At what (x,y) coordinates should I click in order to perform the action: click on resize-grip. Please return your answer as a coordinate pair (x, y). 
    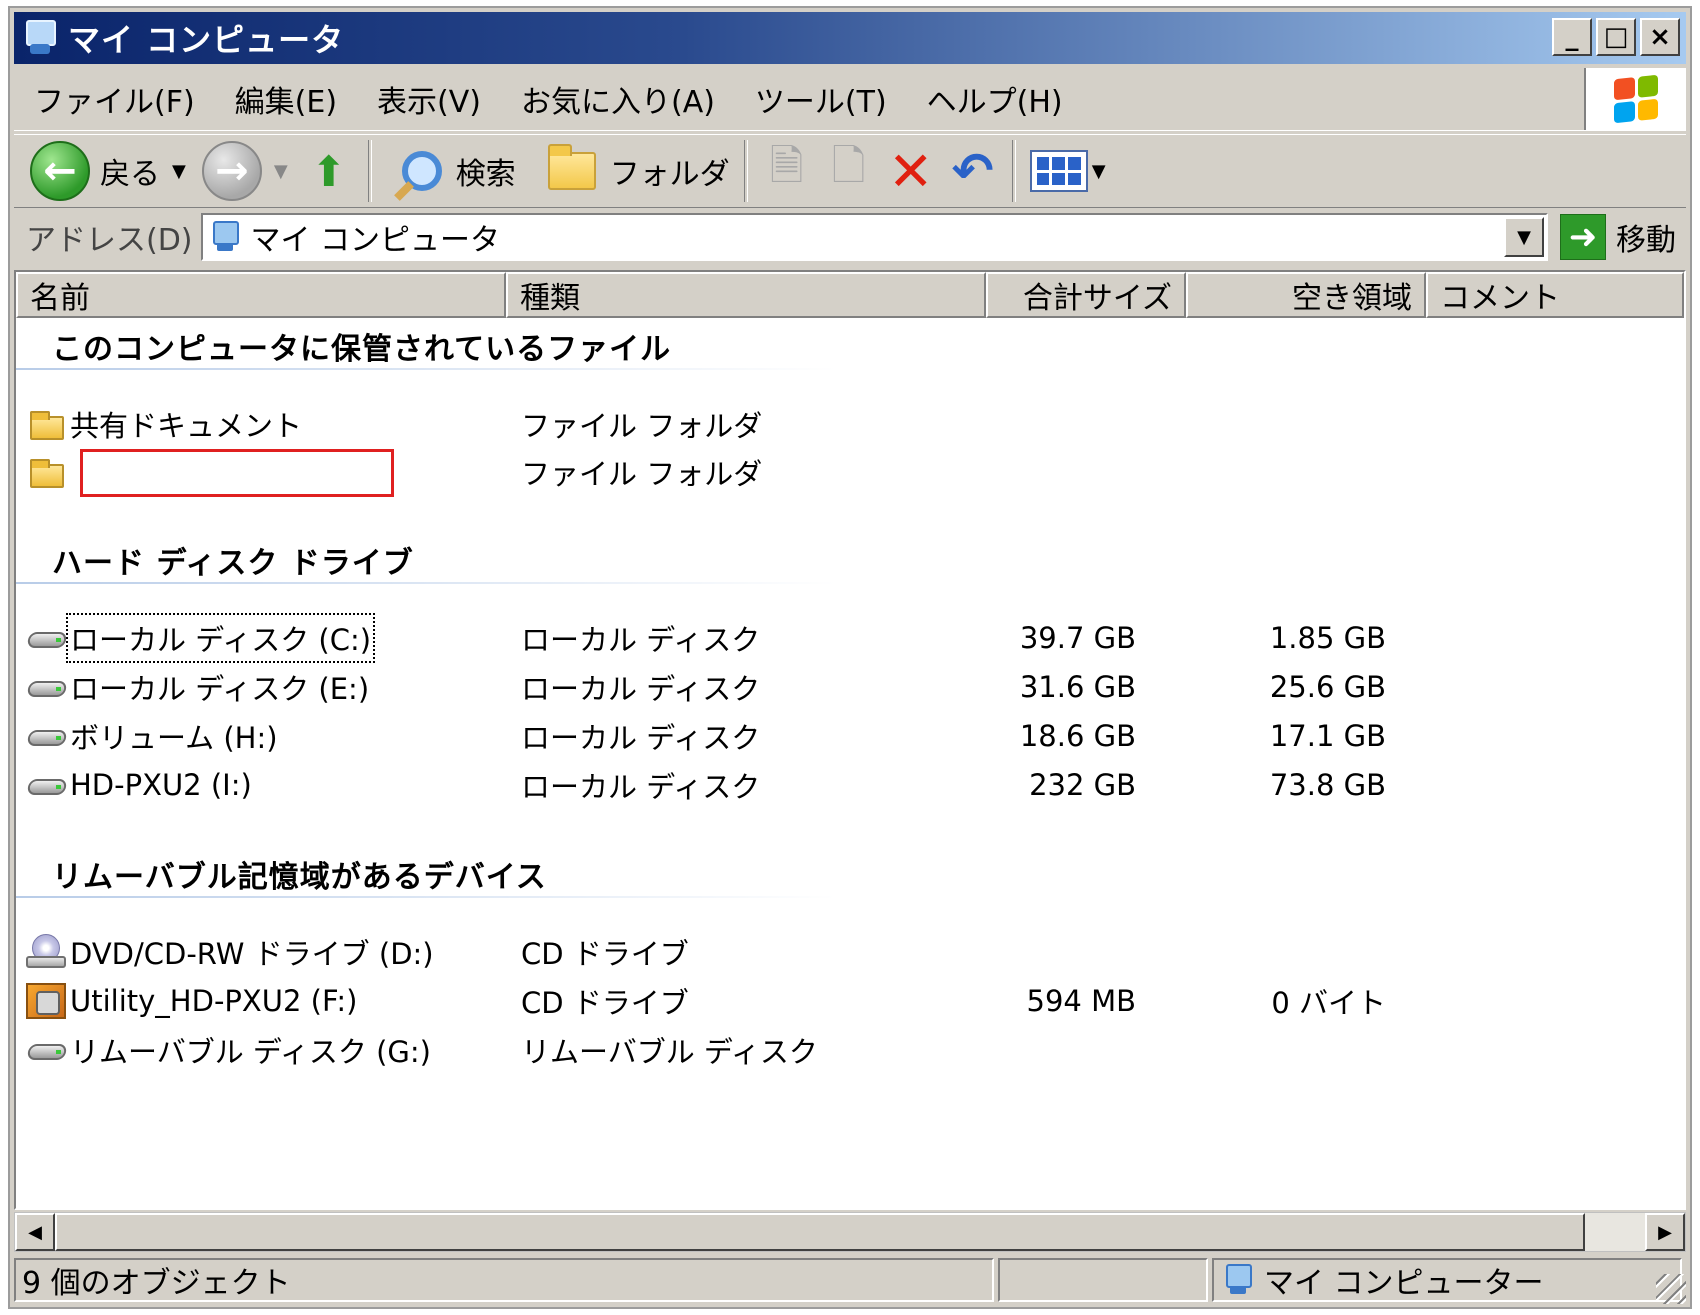
    Looking at the image, I should click on (1671, 1289).